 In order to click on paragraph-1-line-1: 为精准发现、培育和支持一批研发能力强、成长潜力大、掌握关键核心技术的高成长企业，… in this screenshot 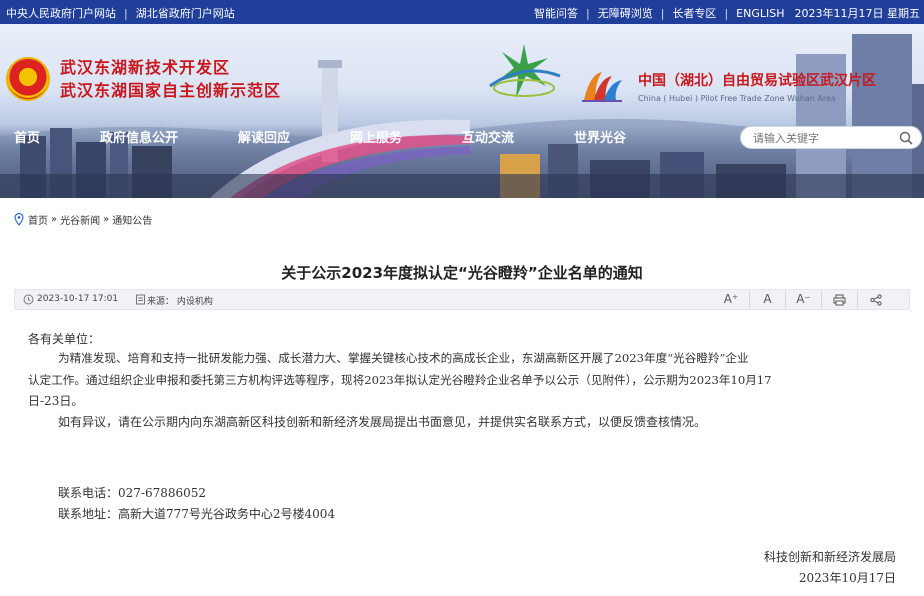, I will do `click(403, 358)`.